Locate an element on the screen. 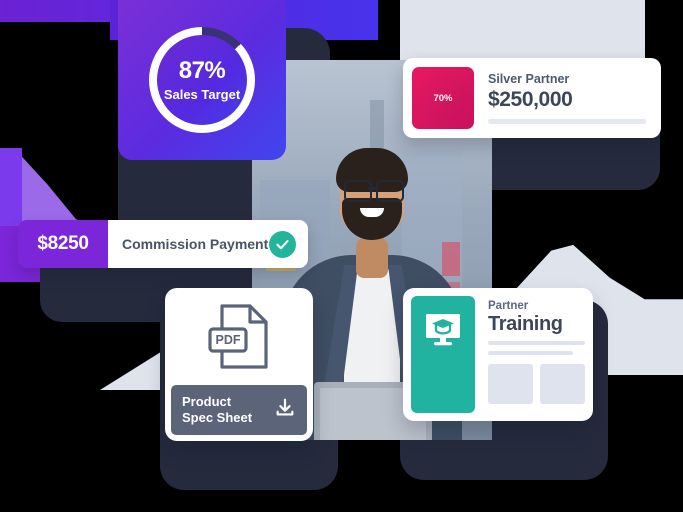  product-spec-sheet-card: PDF Product Spec Sheet is located at coordinates (239, 364).